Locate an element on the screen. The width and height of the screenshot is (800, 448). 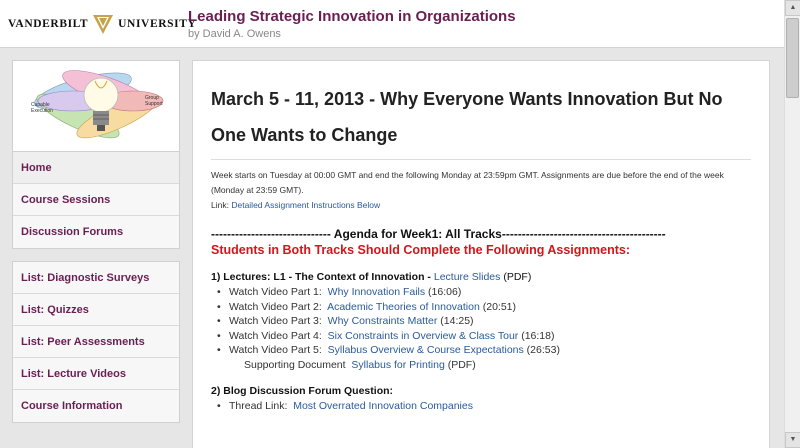
item-duration: (16:06) is located at coordinates (445, 292).